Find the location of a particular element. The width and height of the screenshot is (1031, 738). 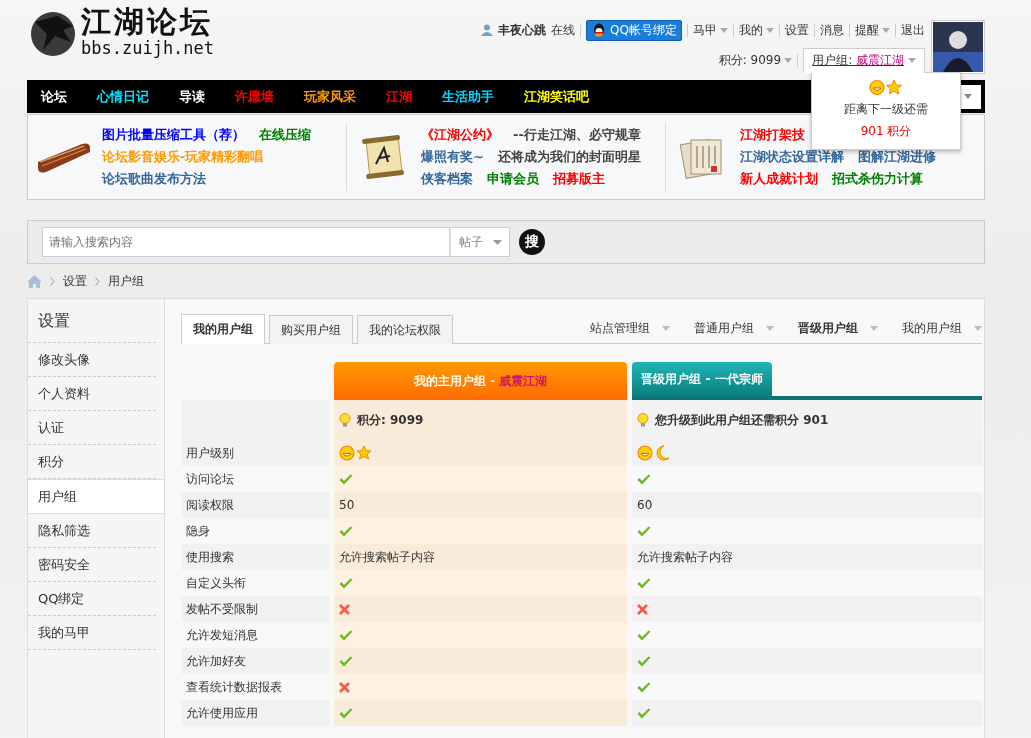

username-link: 丰夜心跳 is located at coordinates (522, 30).